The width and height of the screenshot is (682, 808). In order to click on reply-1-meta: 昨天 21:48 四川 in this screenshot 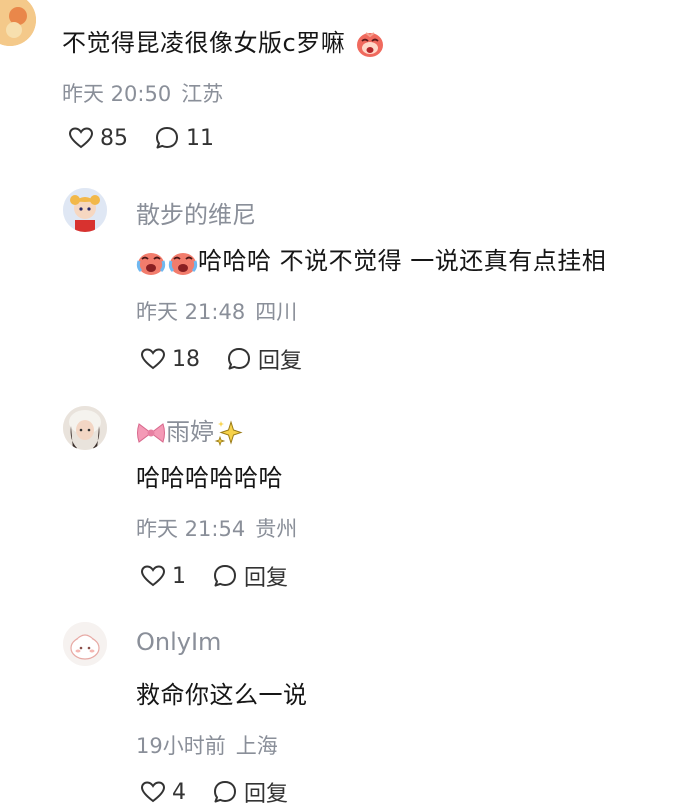, I will do `click(216, 311)`.